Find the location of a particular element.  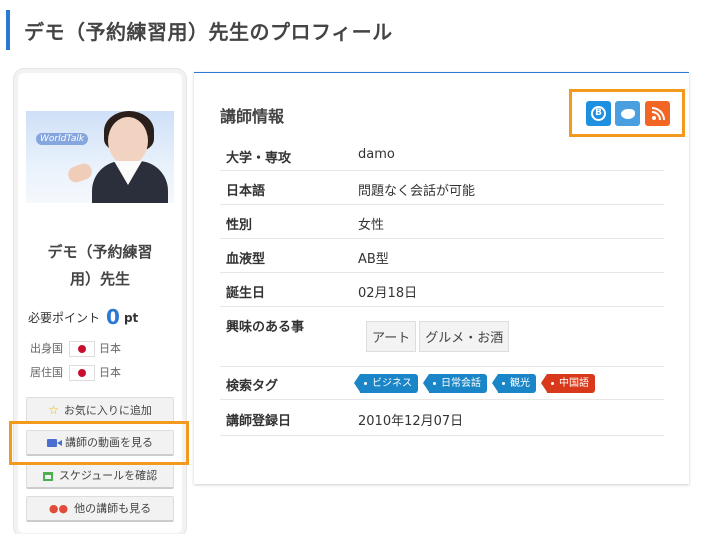

add-favorite-button: ☆ お気に入りに追加 is located at coordinates (100, 410).